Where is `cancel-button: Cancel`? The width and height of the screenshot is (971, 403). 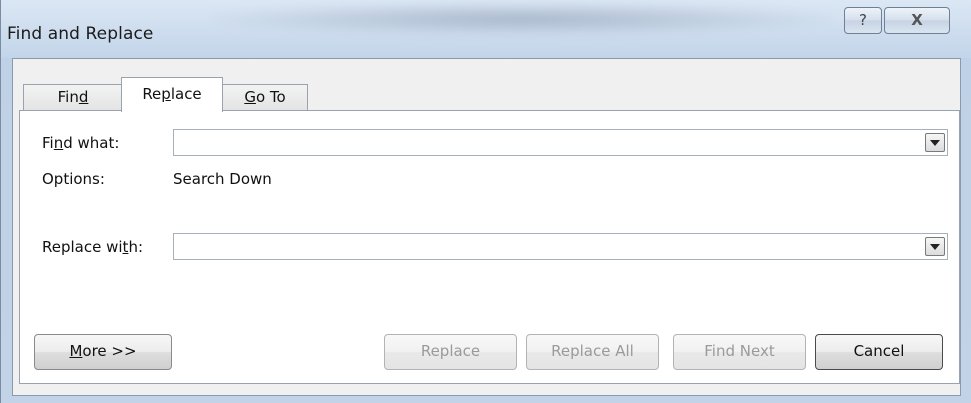
cancel-button: Cancel is located at coordinates (879, 352).